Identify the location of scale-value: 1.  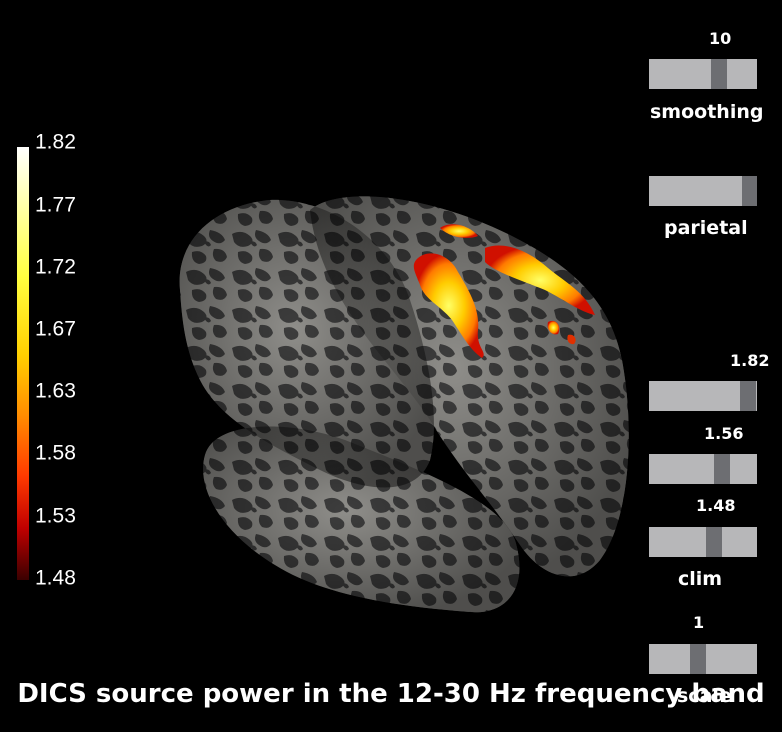
(699, 622).